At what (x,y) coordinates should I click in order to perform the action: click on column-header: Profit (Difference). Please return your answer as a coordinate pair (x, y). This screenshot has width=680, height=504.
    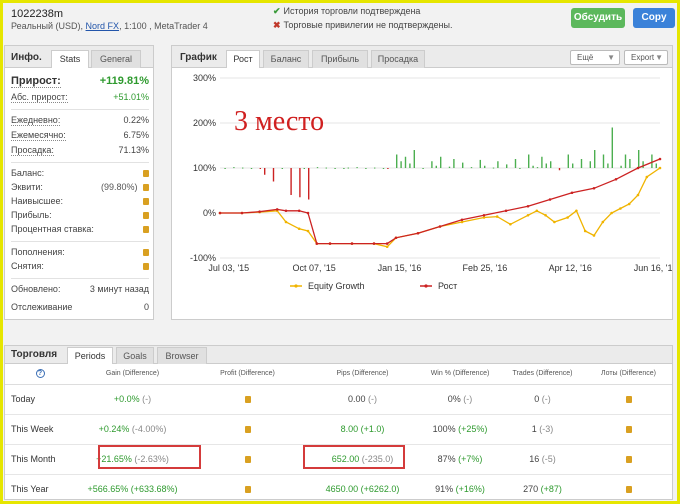
    Looking at the image, I should click on (247, 374).